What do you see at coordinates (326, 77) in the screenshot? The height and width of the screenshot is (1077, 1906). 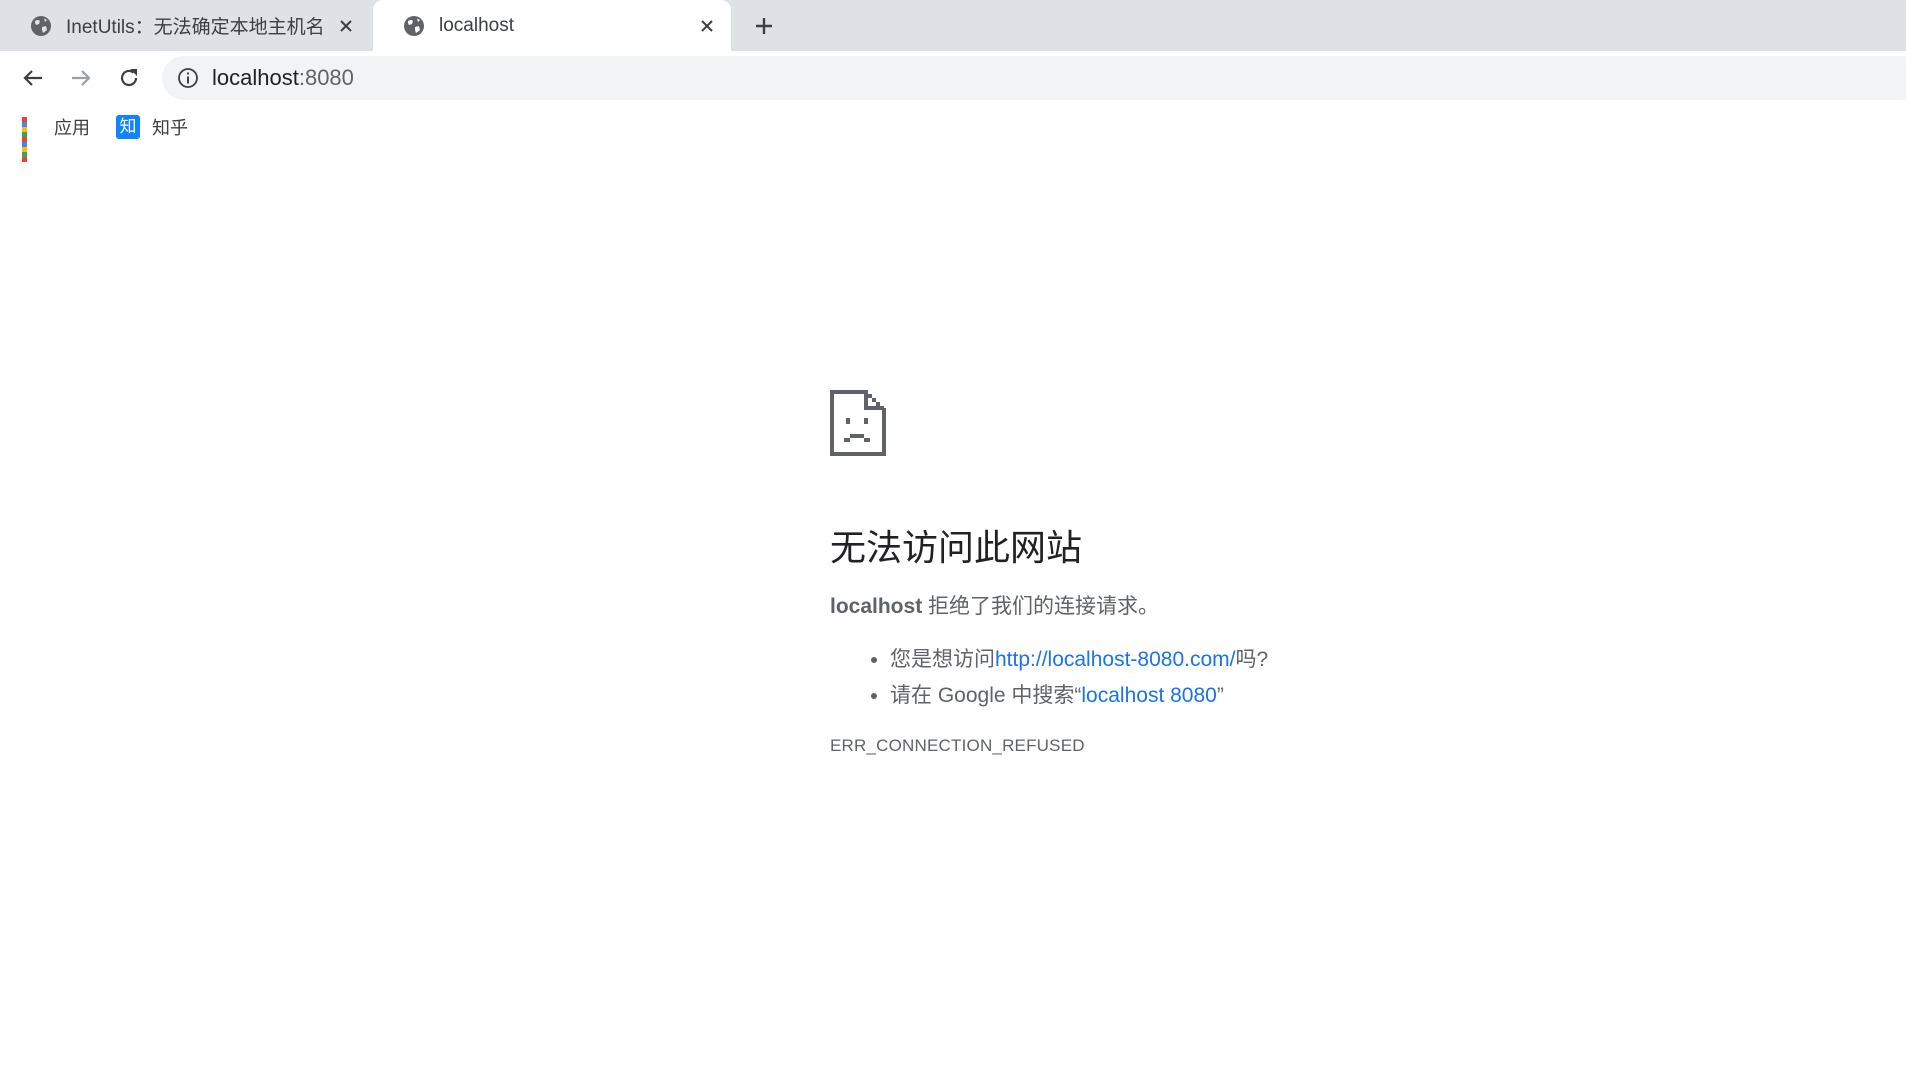 I see `url-port: :8080` at bounding box center [326, 77].